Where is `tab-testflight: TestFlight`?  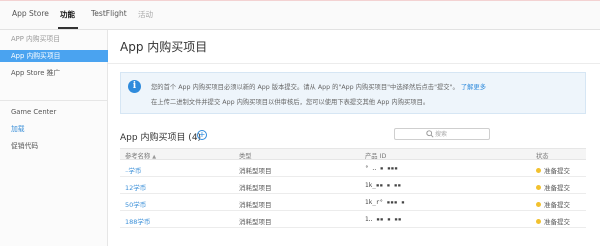
tab-testflight: TestFlight is located at coordinates (109, 13).